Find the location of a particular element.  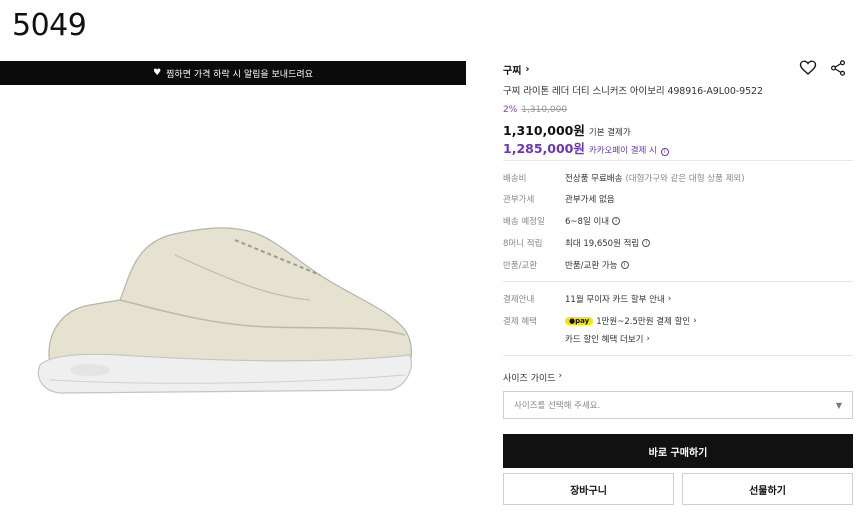

card-discount-link: 카드 할인 혜택 더보기 › is located at coordinates (607, 339).